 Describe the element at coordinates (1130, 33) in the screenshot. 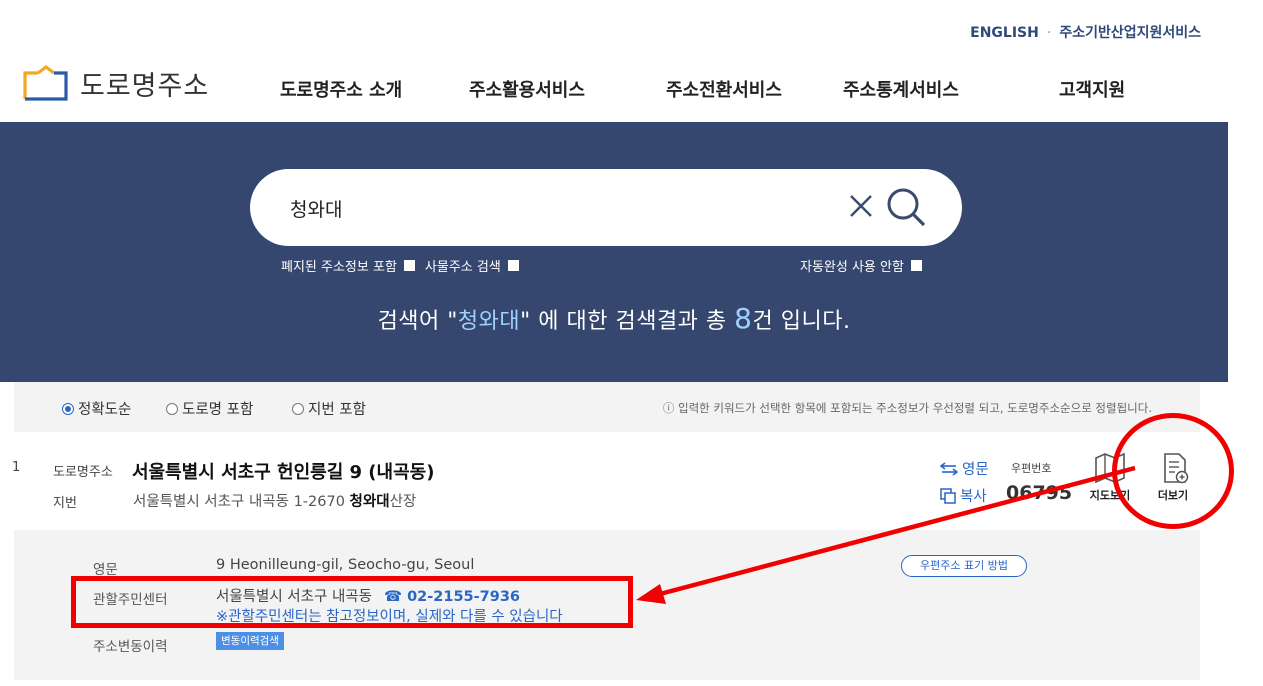

I see `industry-support-link: 주소기반산업지원서비스` at that location.